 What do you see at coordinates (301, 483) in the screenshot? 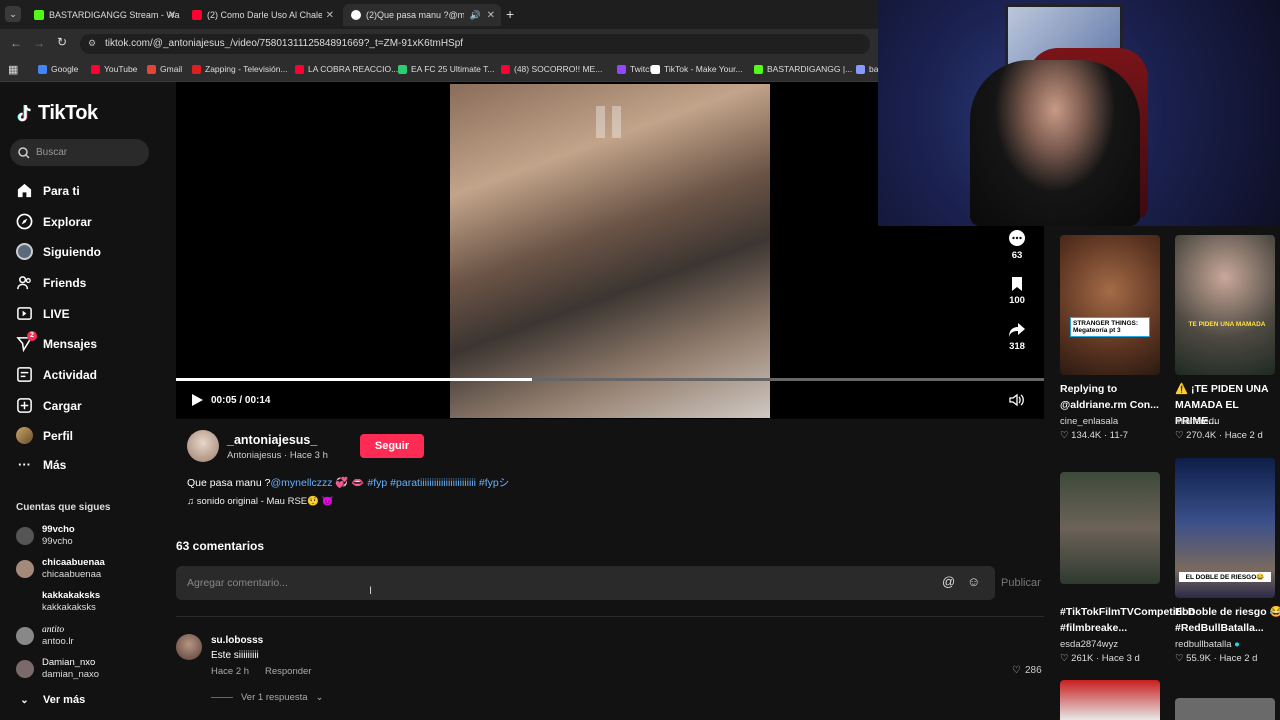
I see `caption-mention: @mynellczzz` at bounding box center [301, 483].